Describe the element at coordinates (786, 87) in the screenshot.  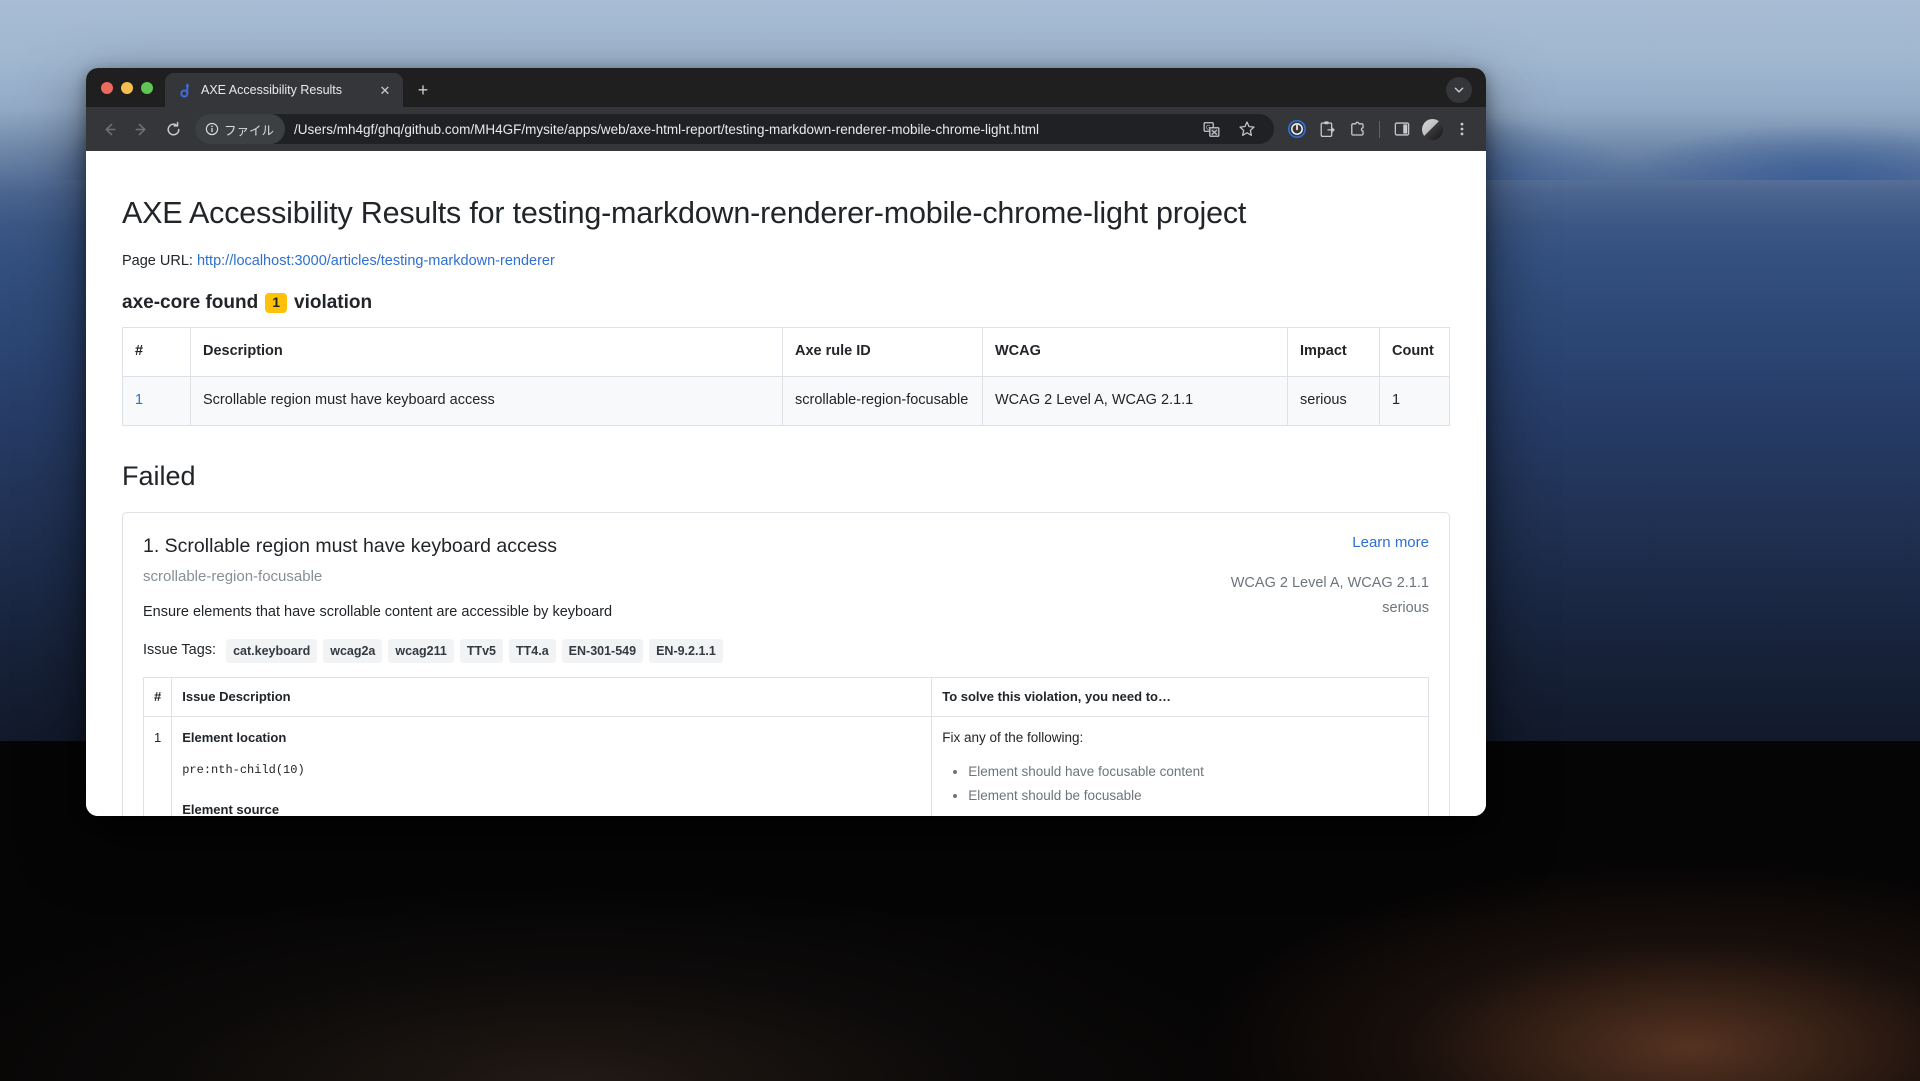
I see `tab-strip: AXE Accessibility Results ✕ +` at that location.